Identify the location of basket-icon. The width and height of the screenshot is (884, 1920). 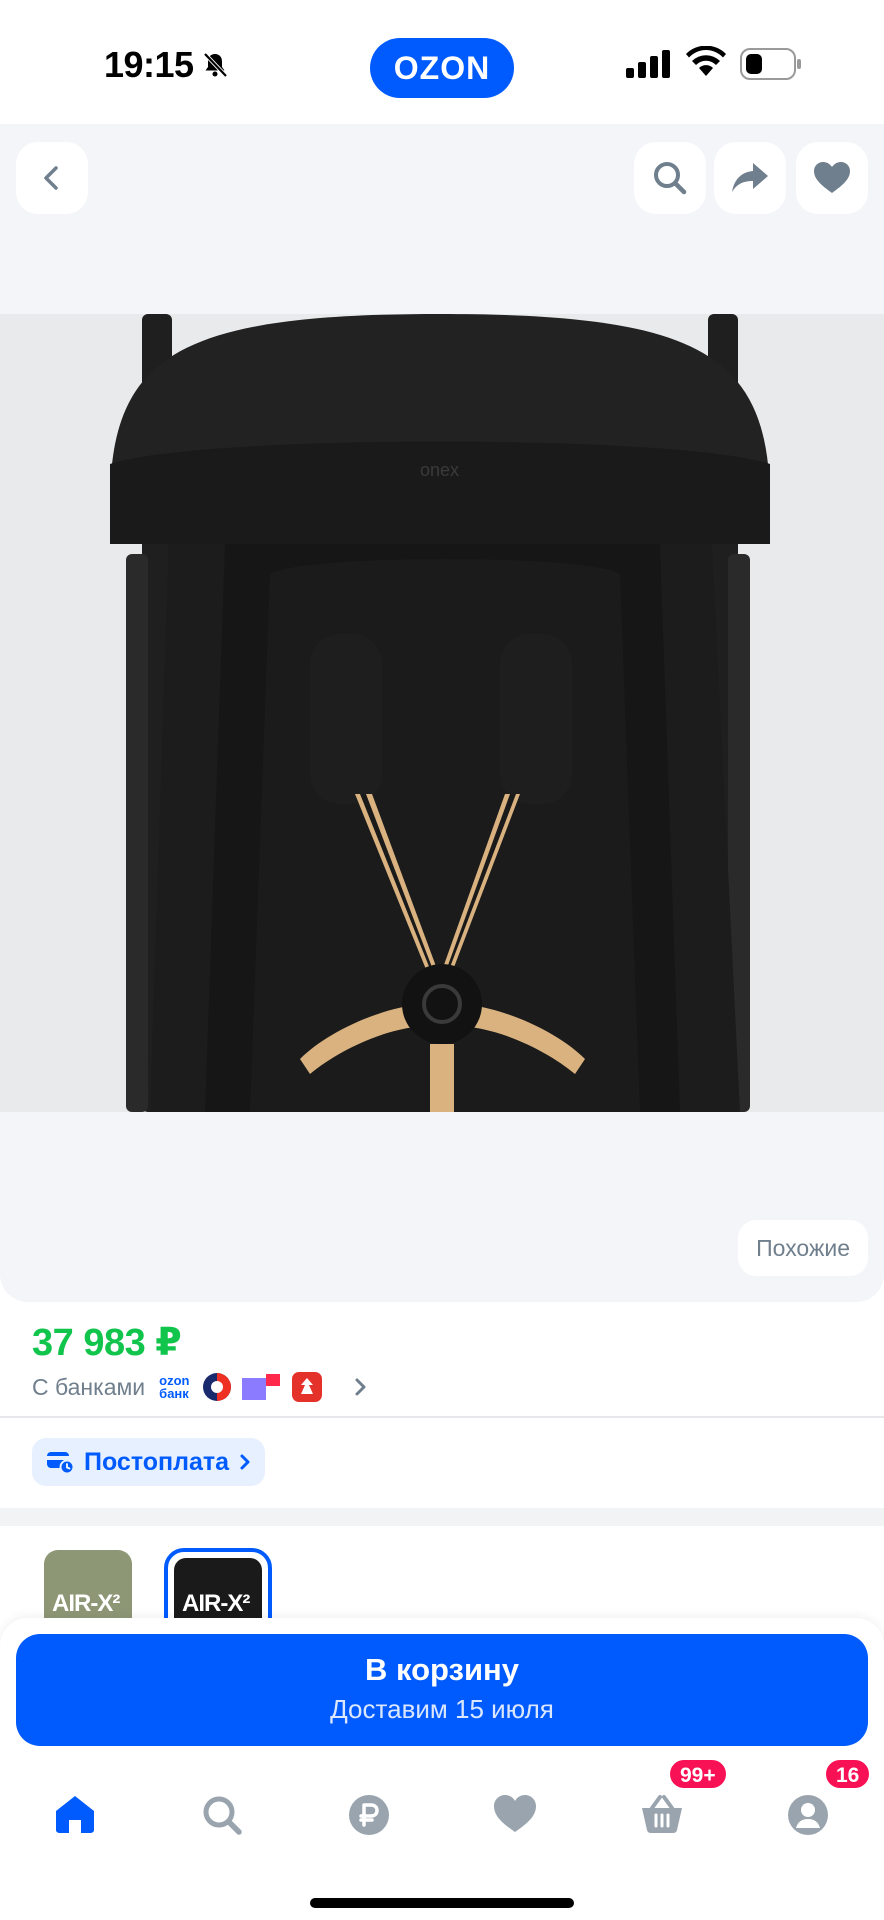
(662, 1814).